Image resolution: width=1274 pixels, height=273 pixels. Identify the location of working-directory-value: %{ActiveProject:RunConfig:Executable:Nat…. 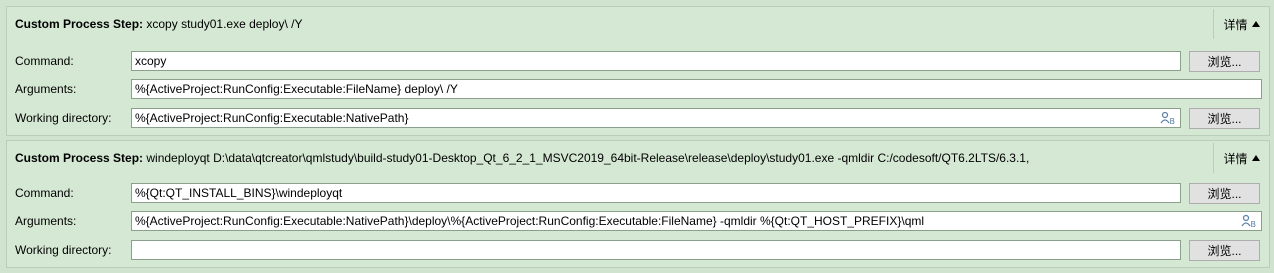
(272, 118).